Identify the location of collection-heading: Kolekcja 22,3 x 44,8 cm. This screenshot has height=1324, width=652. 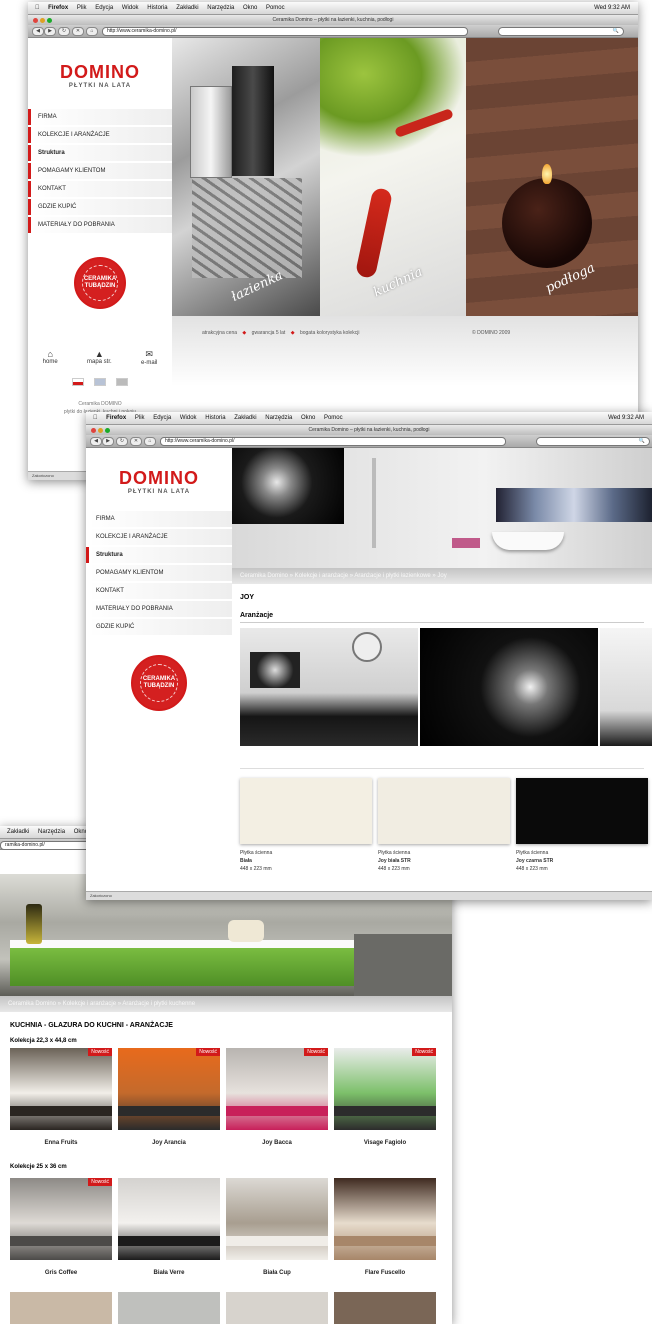
(43, 1041).